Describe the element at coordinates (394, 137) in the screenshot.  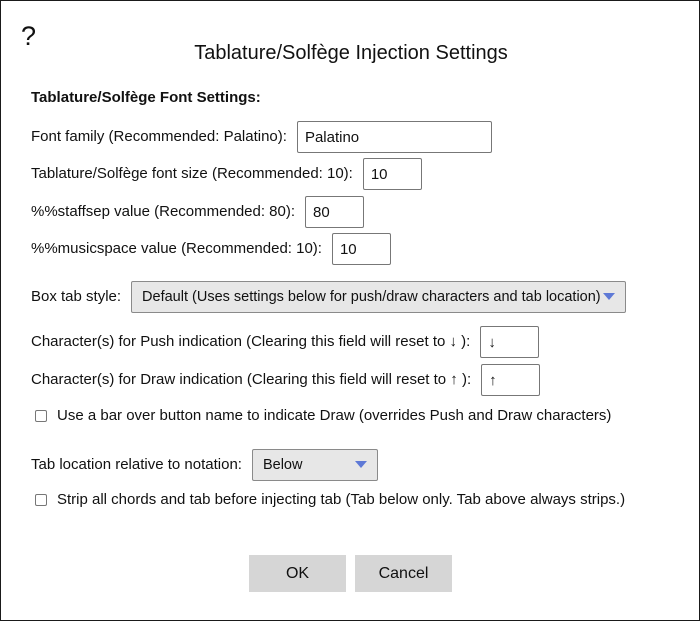
I see `font-family-input` at that location.